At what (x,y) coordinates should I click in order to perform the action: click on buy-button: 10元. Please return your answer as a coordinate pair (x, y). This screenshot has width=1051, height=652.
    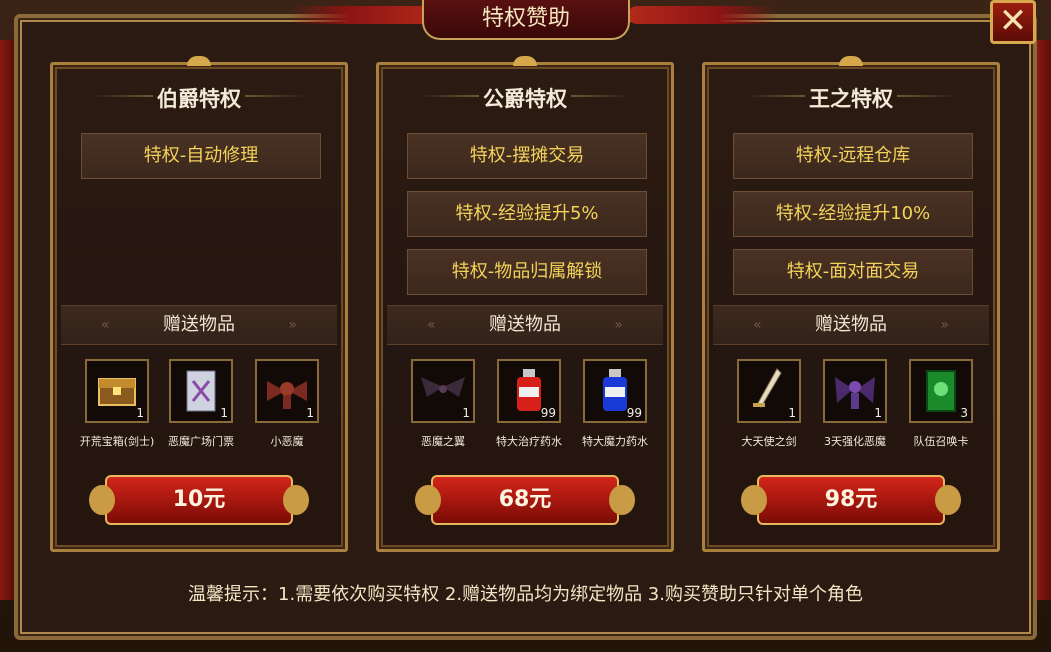
    Looking at the image, I should click on (199, 500).